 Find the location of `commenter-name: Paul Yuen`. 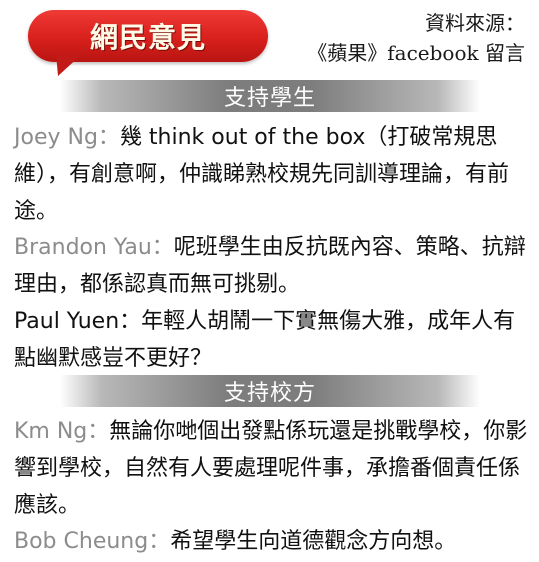

commenter-name: Paul Yuen is located at coordinates (67, 321).